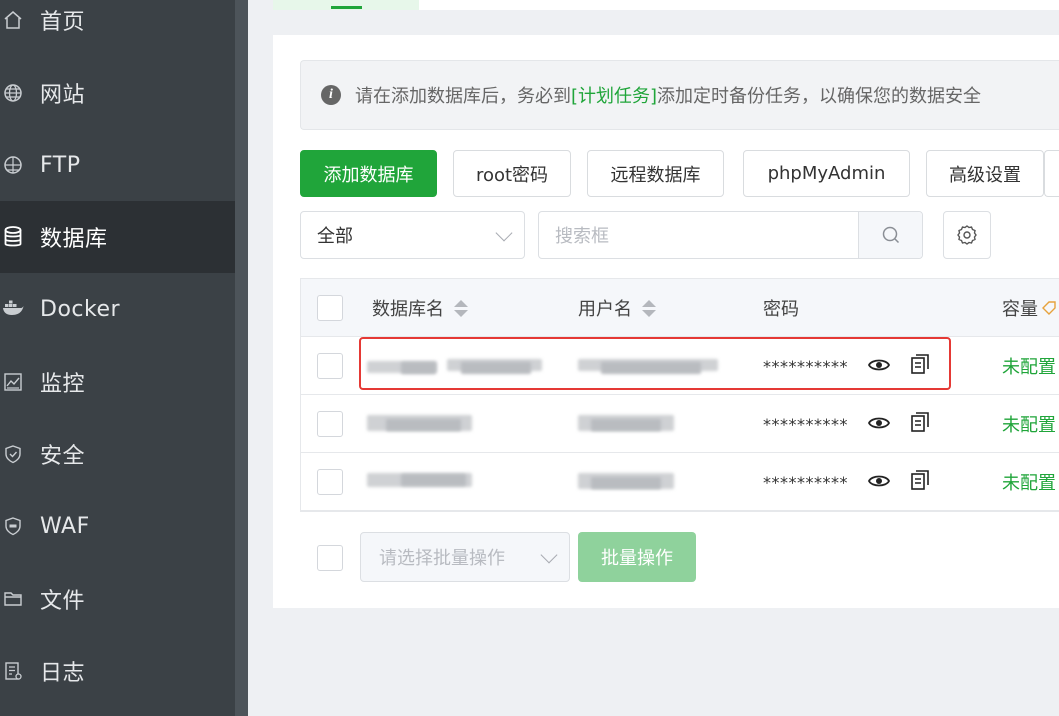 The image size is (1059, 716). Describe the element at coordinates (117, 454) in the screenshot. I see `sidebar-item-security: 安全` at that location.